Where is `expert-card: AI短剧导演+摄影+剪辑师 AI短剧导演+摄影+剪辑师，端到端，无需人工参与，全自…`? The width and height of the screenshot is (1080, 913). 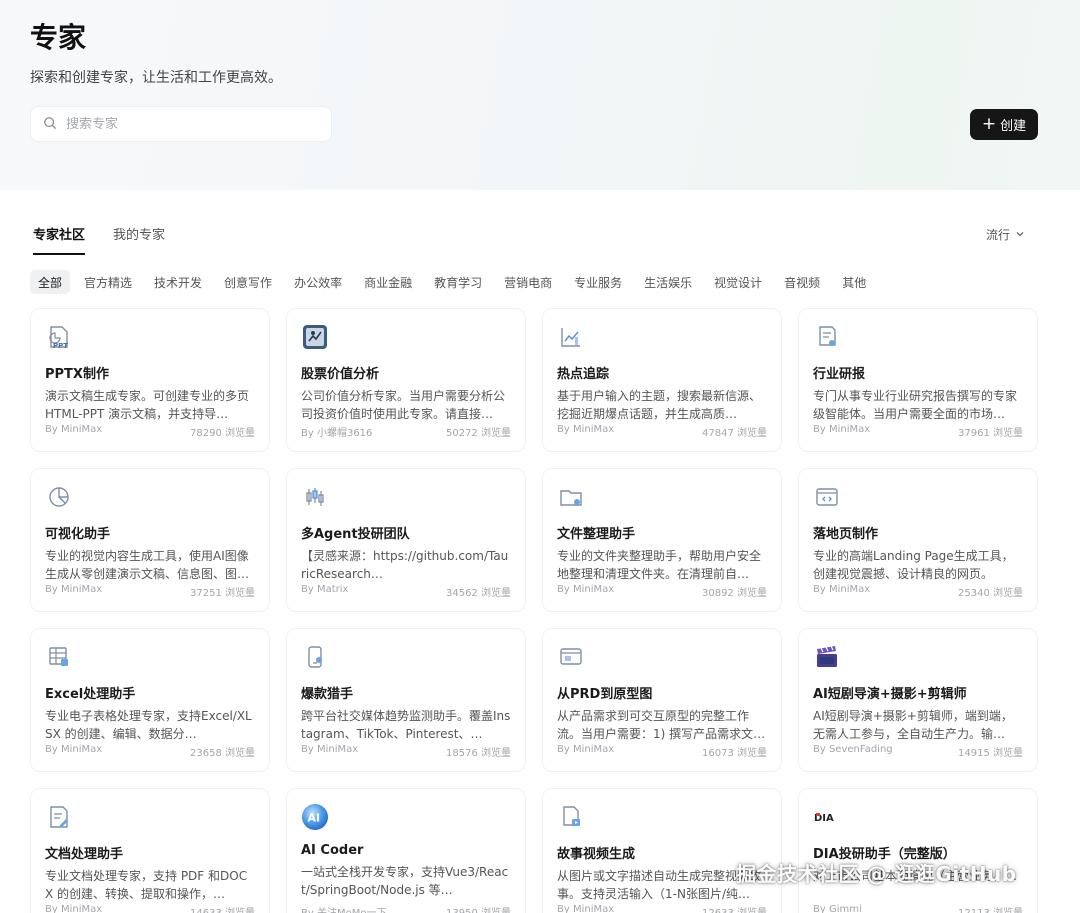 expert-card: AI短剧导演+摄影+剪辑师 AI短剧导演+摄影+剪辑师，端到端，无需人工参与，全自… is located at coordinates (918, 700).